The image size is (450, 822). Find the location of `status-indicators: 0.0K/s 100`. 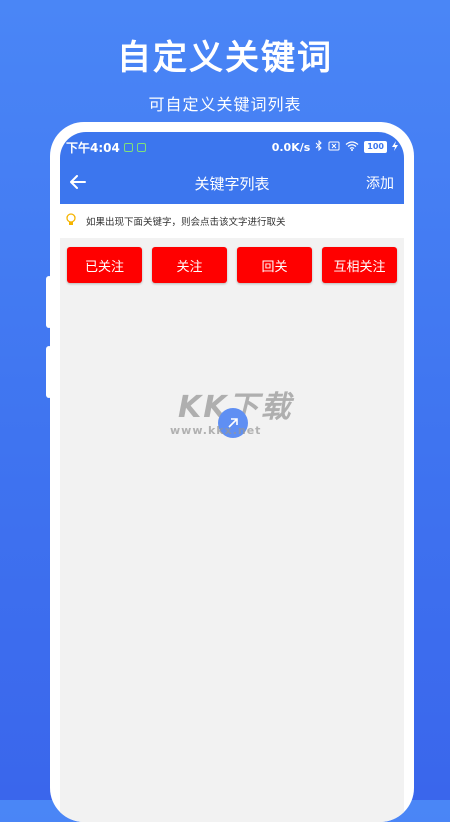

status-indicators: 0.0K/s 100 is located at coordinates (334, 146).